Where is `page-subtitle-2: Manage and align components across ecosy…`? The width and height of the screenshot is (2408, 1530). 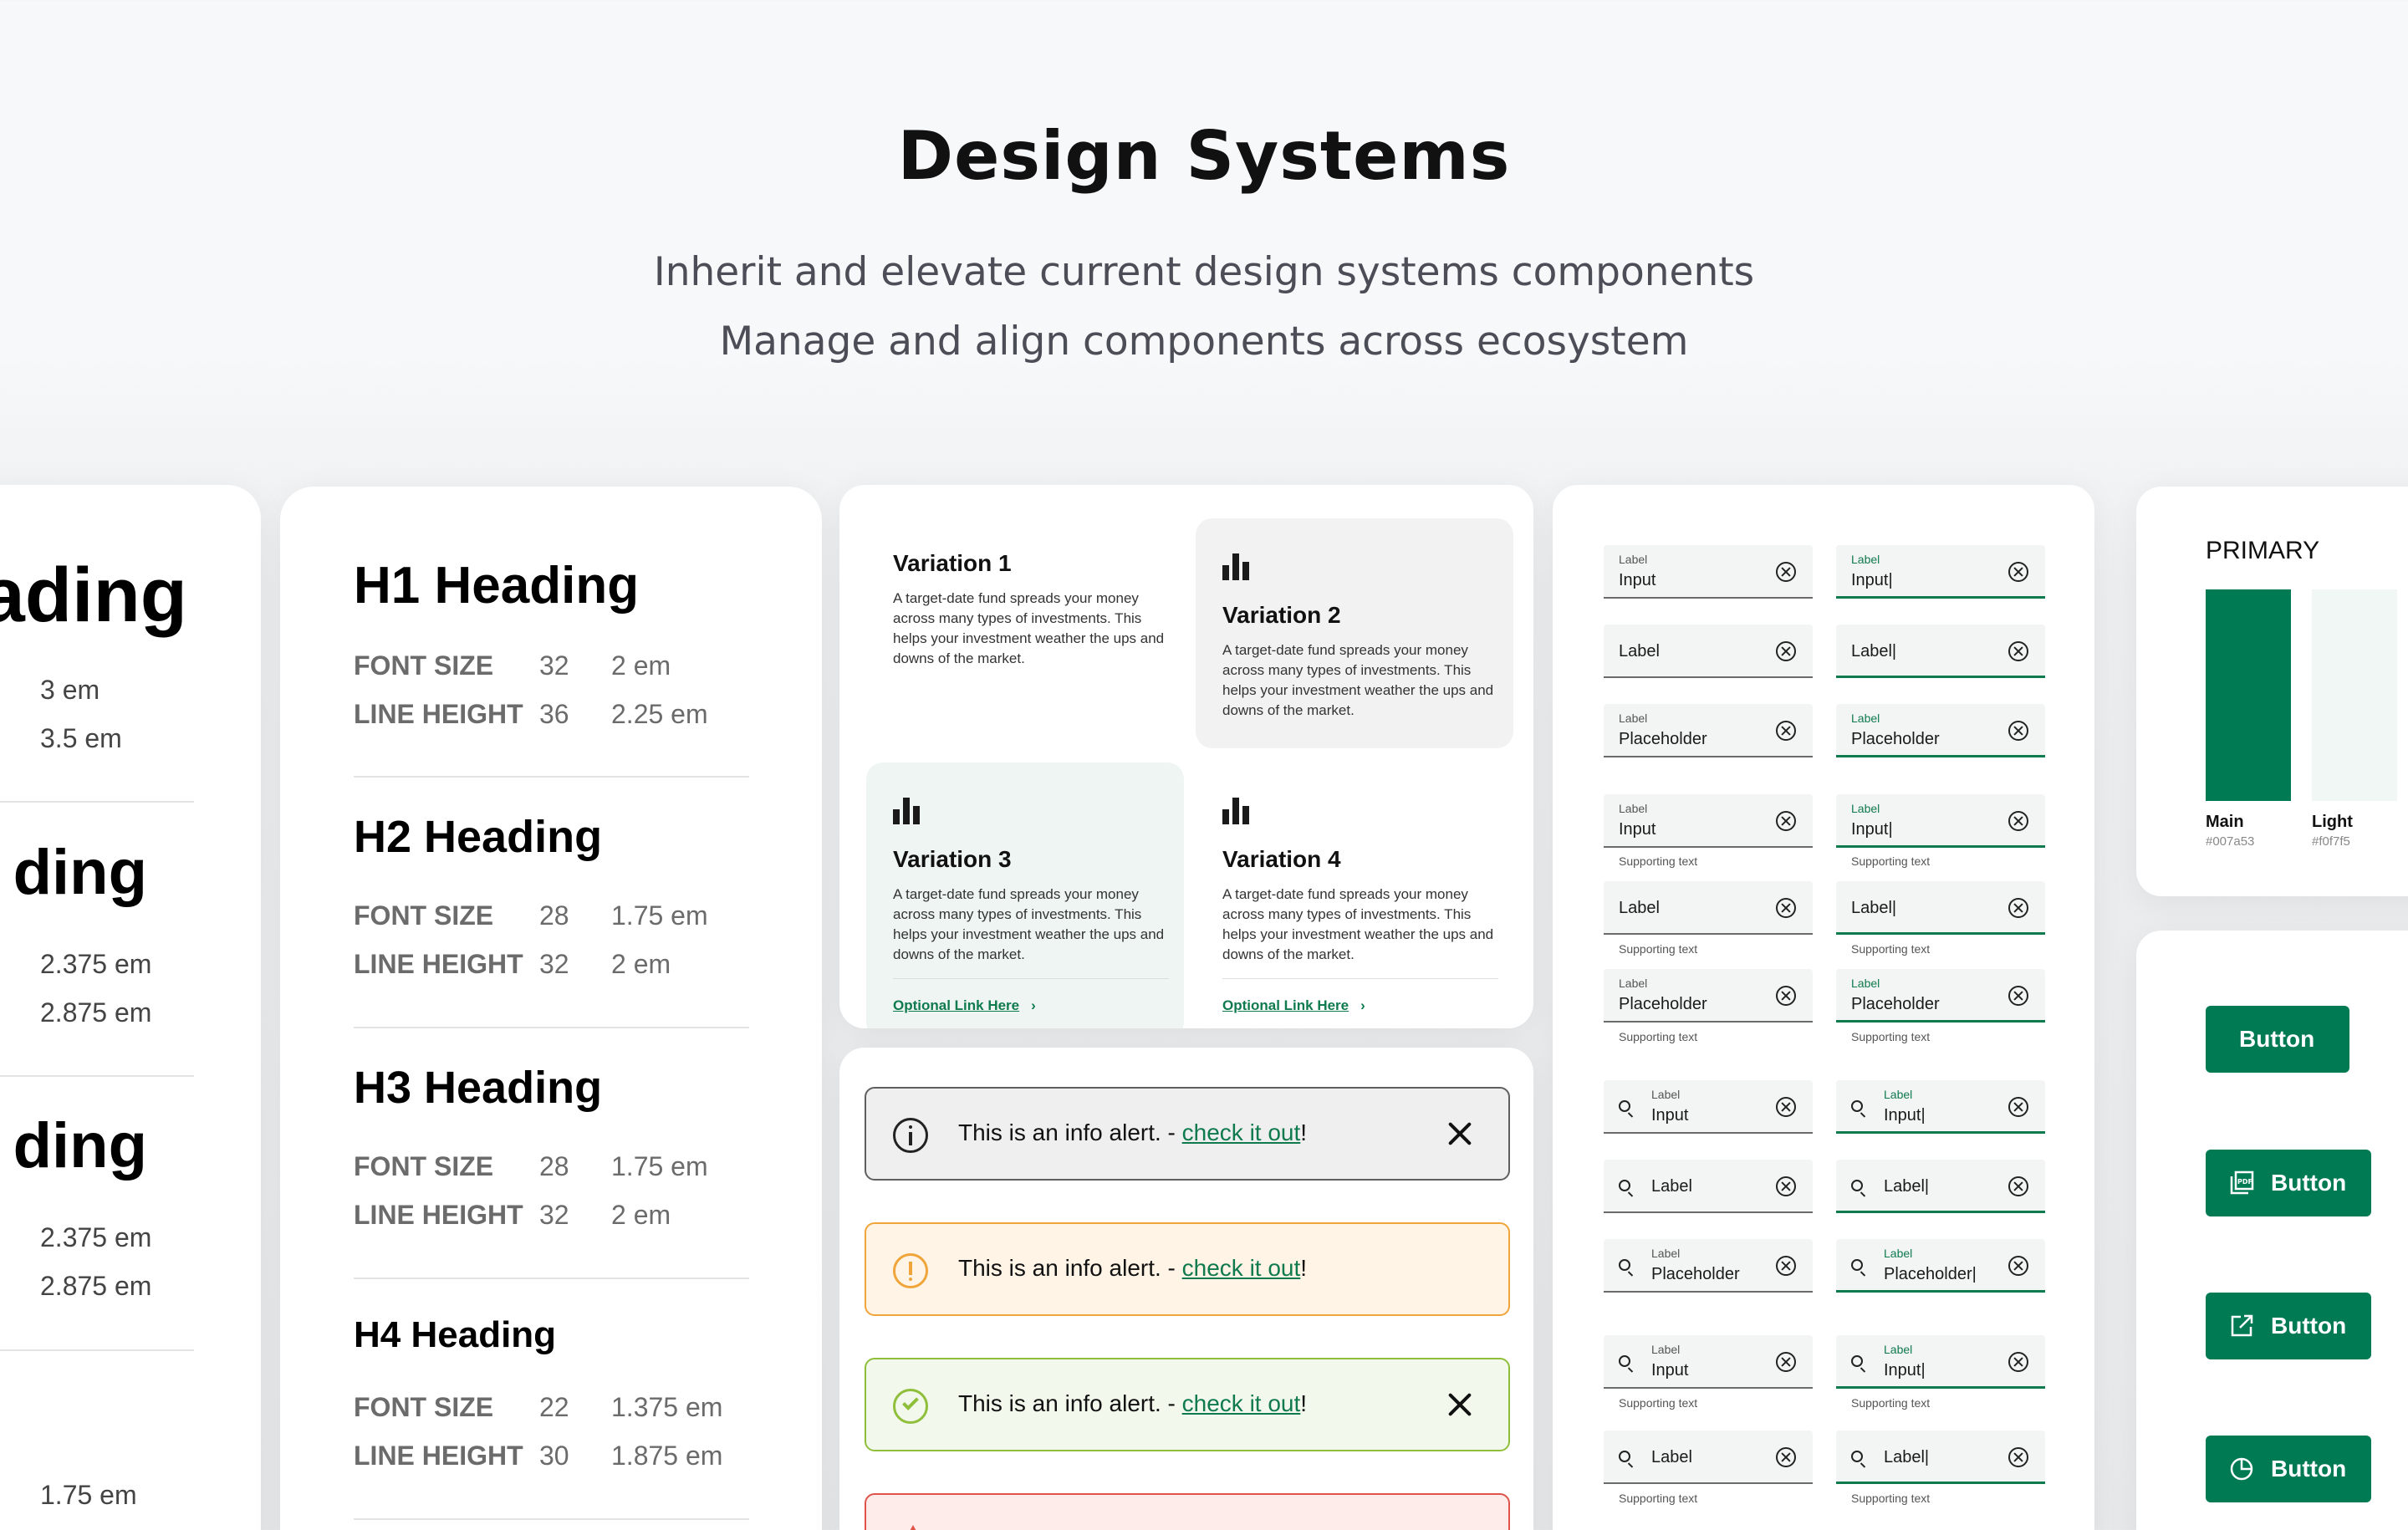 page-subtitle-2: Manage and align components across ecosy… is located at coordinates (1204, 342).